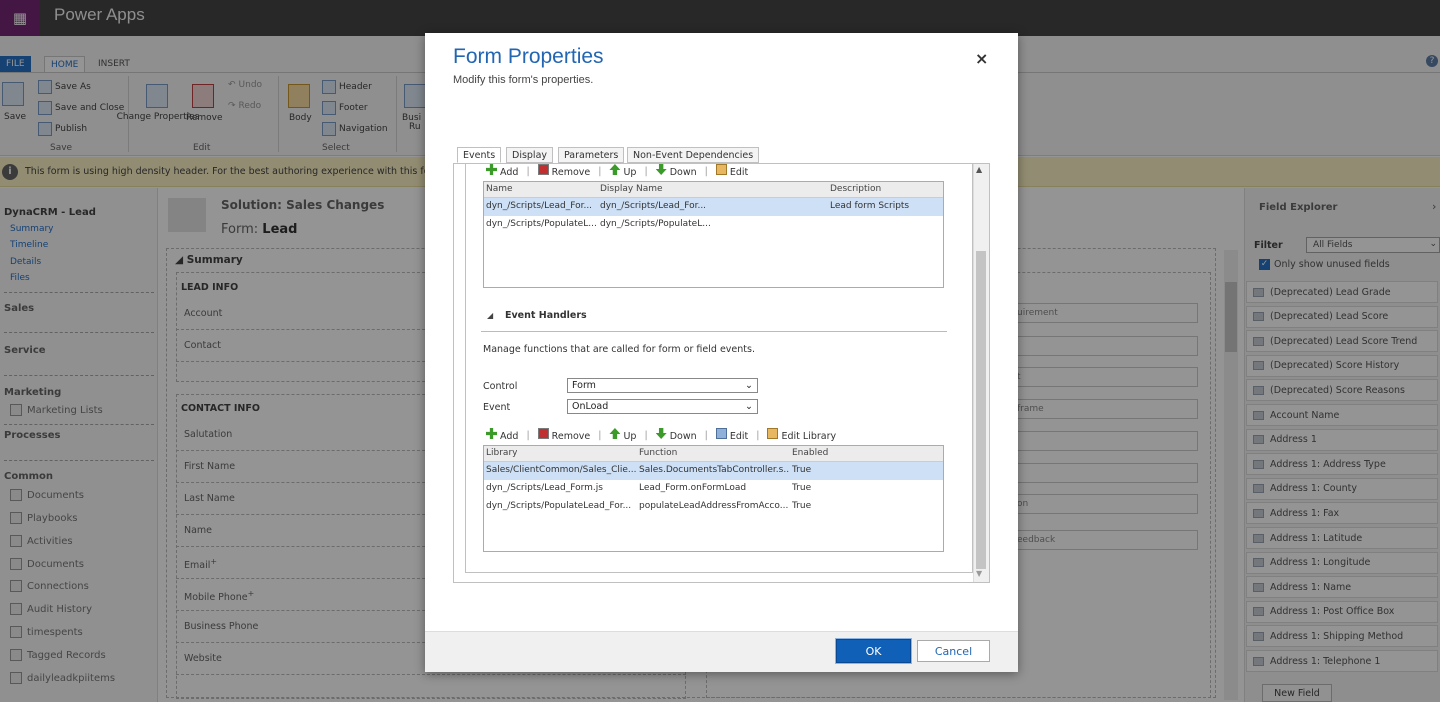 Image resolution: width=1440 pixels, height=702 pixels. What do you see at coordinates (713, 190) in the screenshot?
I see `grid-header: Name Display Name Description` at bounding box center [713, 190].